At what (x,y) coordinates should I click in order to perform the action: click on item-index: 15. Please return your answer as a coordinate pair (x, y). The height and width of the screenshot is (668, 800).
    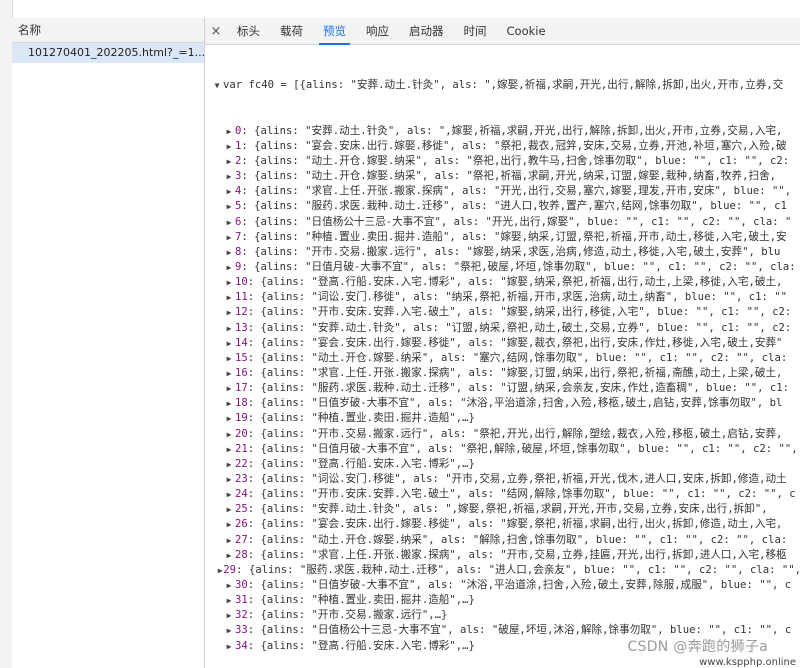
    Looking at the image, I should click on (241, 357).